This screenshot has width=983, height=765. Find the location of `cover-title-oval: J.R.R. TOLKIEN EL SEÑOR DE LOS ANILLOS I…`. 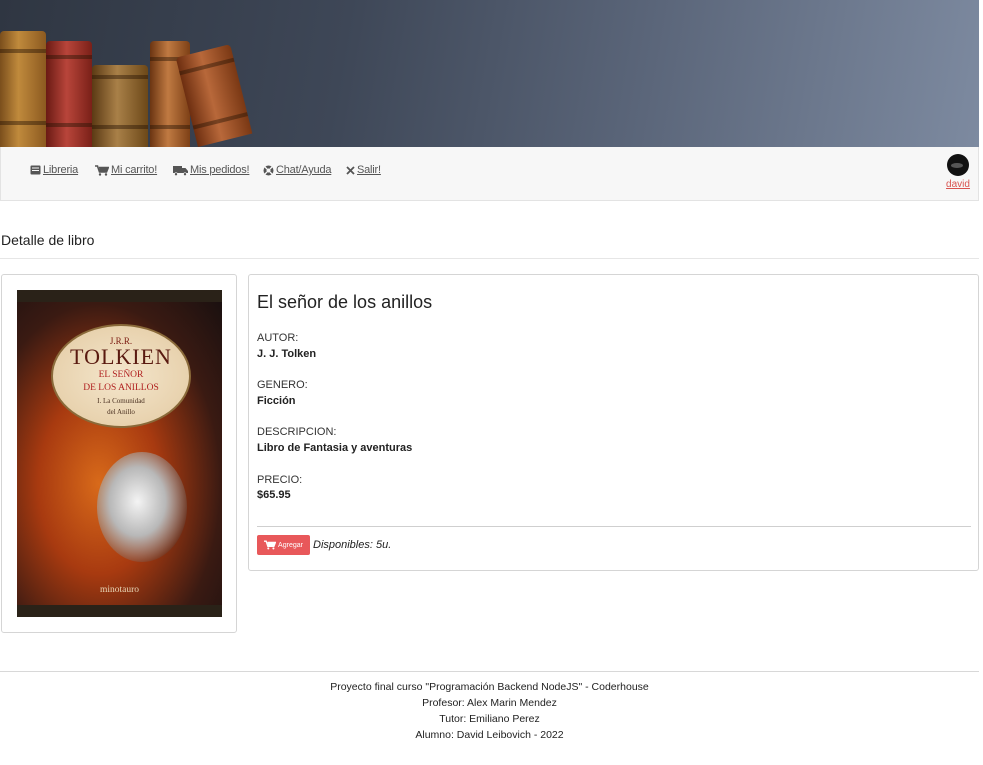

cover-title-oval: J.R.R. TOLKIEN EL SEÑOR DE LOS ANILLOS I… is located at coordinates (121, 376).